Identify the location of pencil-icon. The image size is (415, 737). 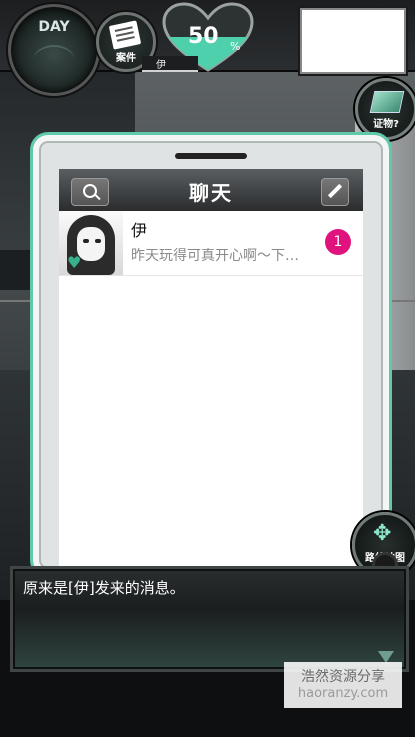
(335, 192).